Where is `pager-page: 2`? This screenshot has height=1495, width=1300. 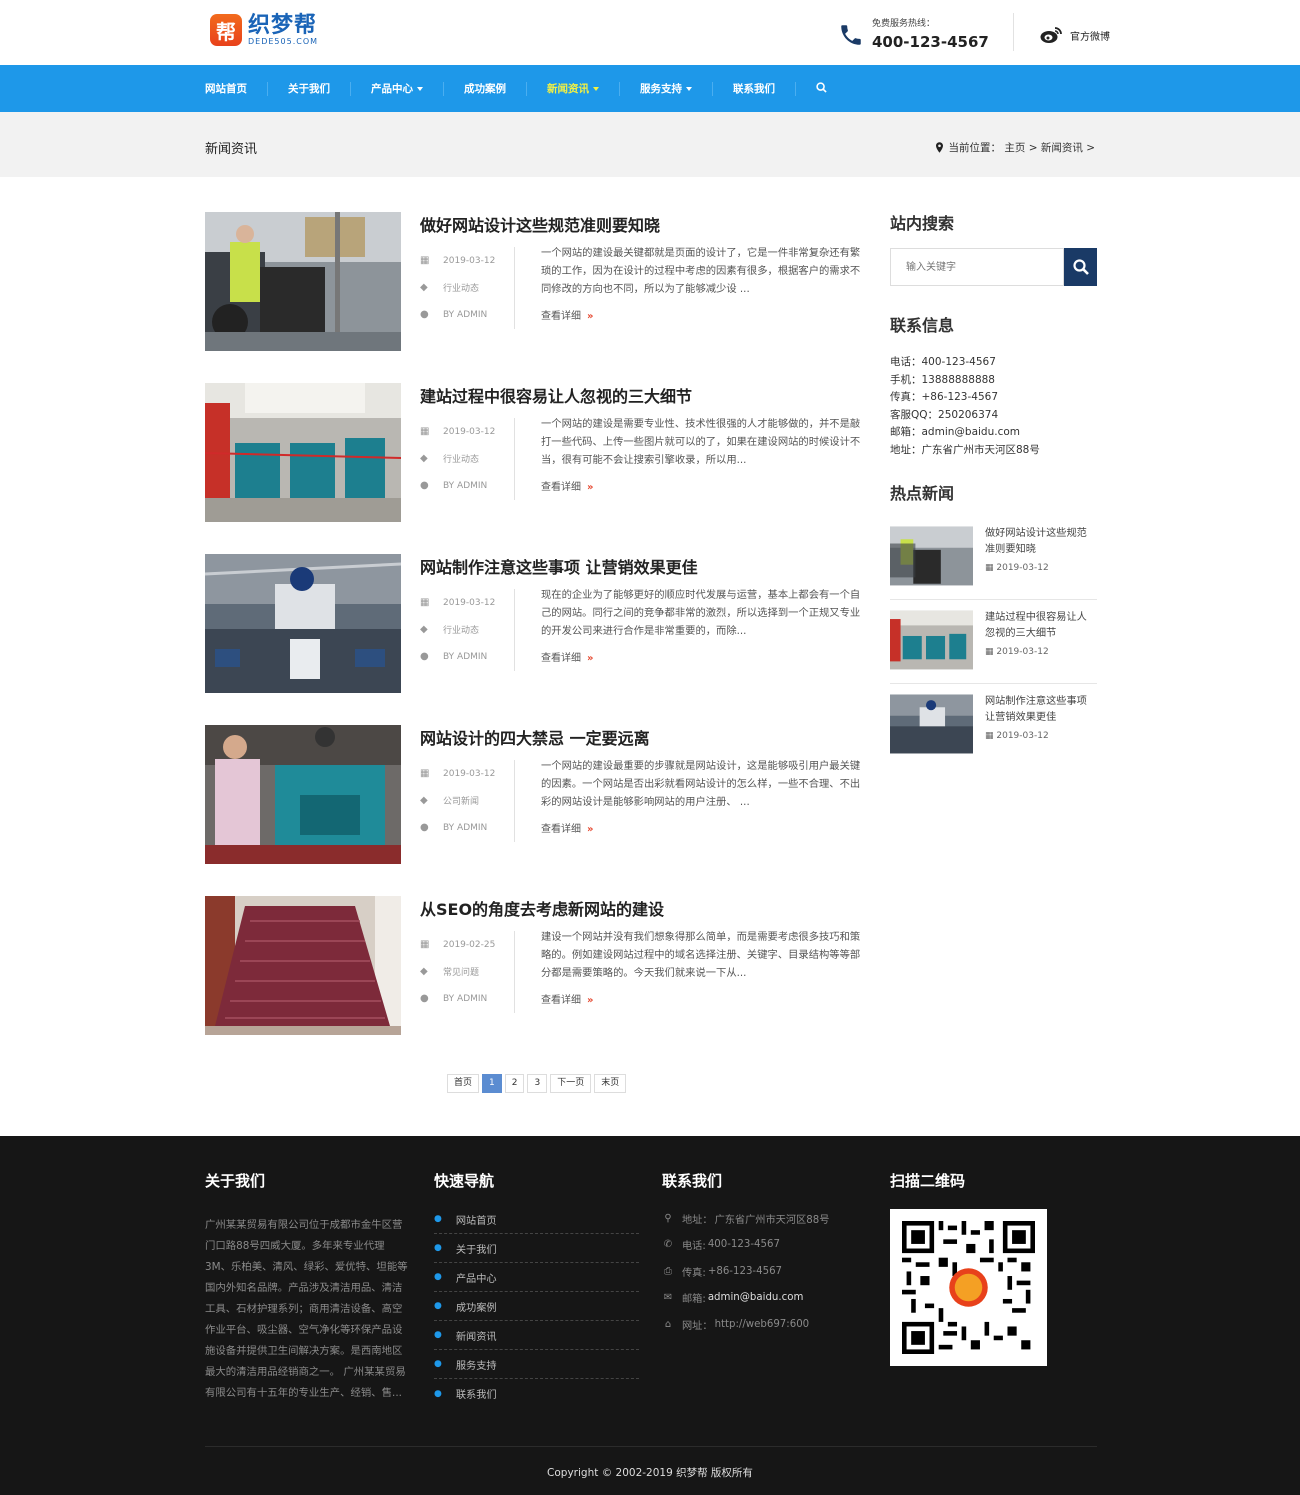
pager-page: 2 is located at coordinates (514, 1083).